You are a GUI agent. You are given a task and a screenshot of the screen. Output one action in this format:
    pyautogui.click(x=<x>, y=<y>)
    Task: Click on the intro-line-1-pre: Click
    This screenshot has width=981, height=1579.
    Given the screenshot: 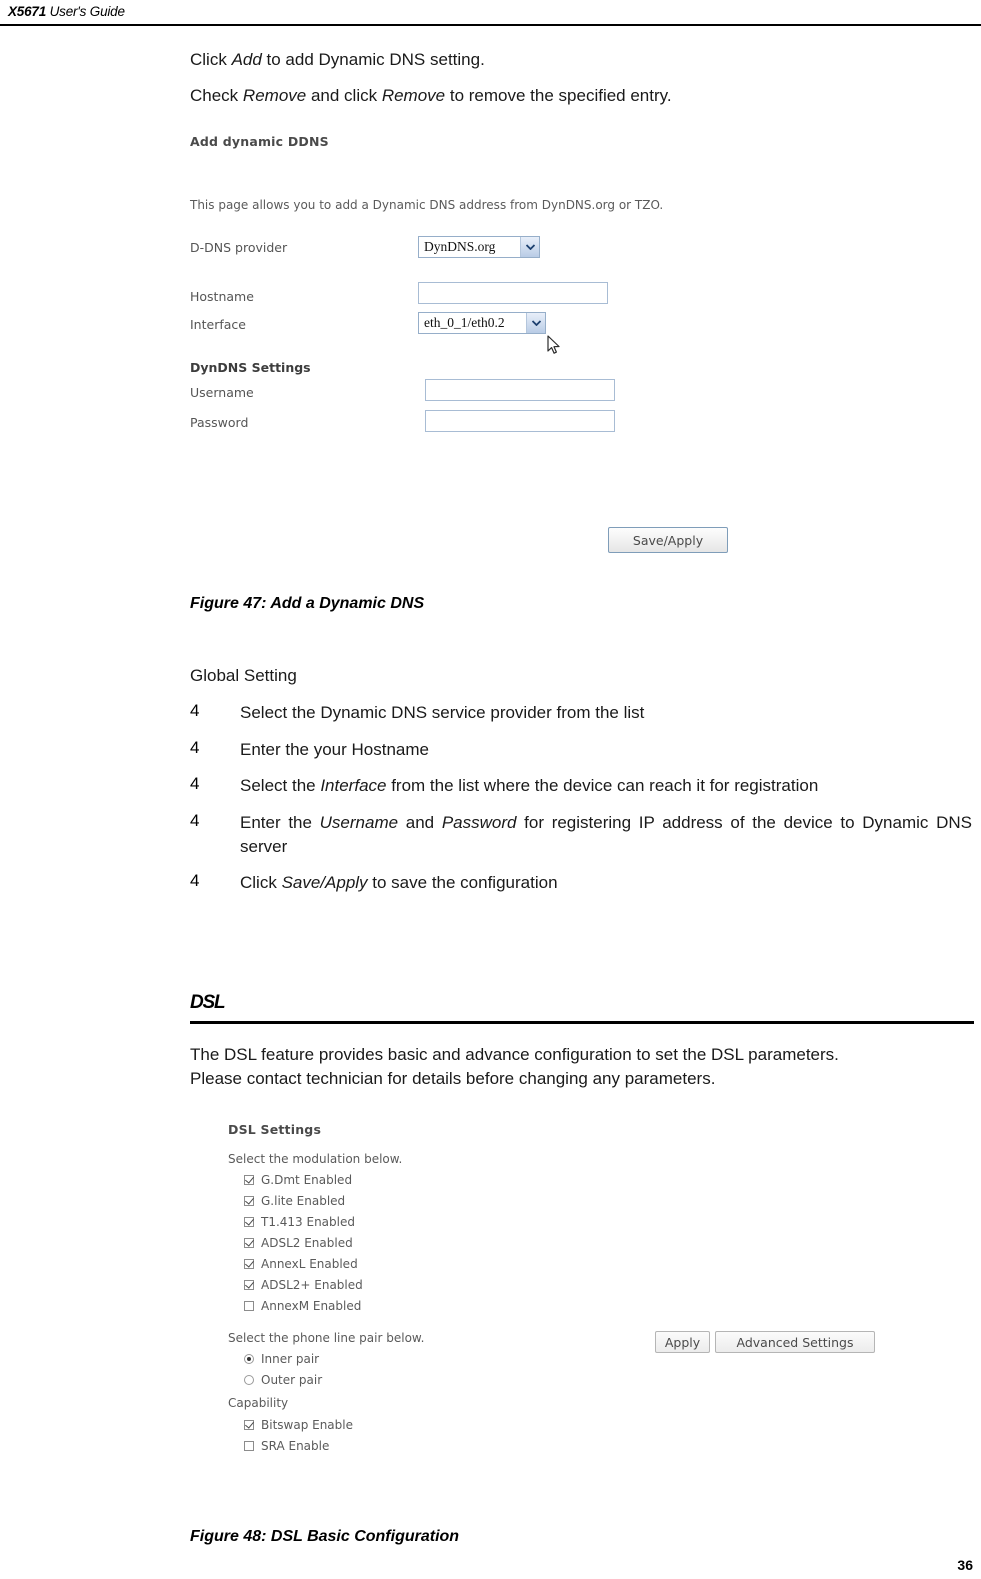 What is the action you would take?
    pyautogui.click(x=211, y=59)
    